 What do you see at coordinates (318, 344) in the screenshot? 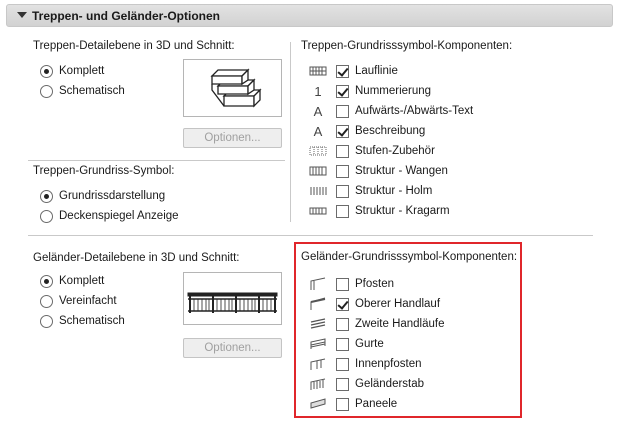
I see `rail-icon` at bounding box center [318, 344].